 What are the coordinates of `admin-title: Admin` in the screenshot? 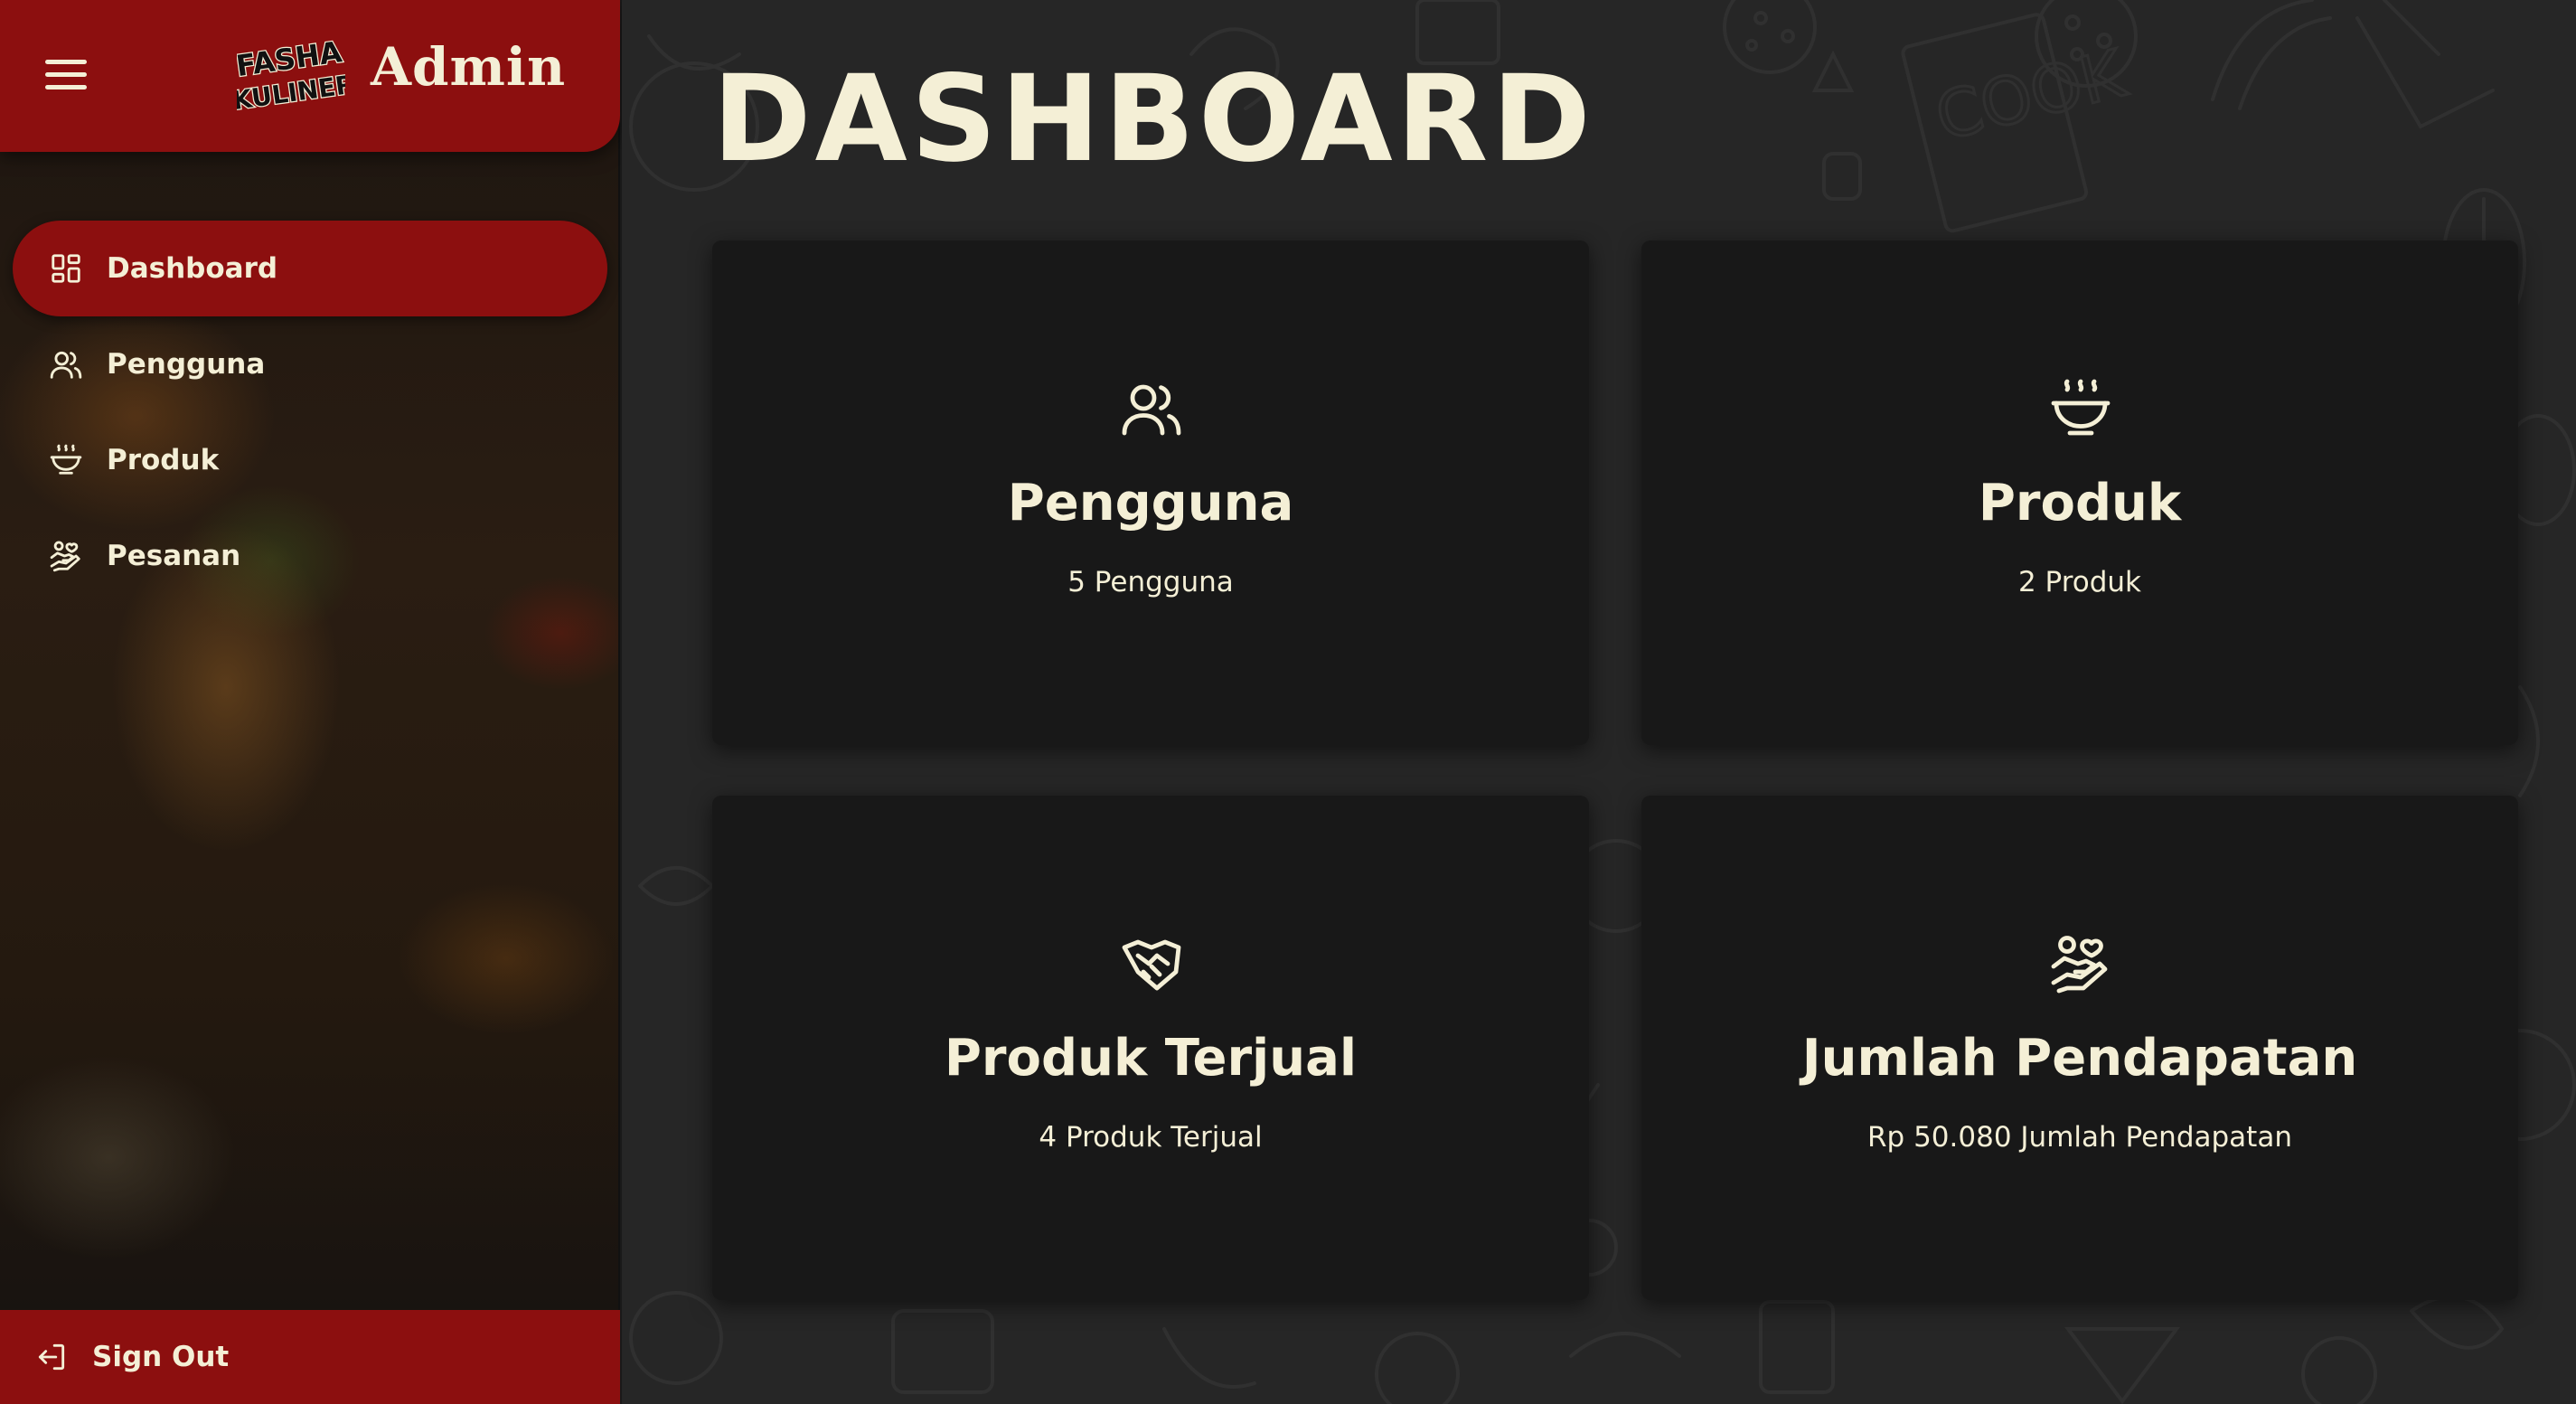 It's located at (469, 67).